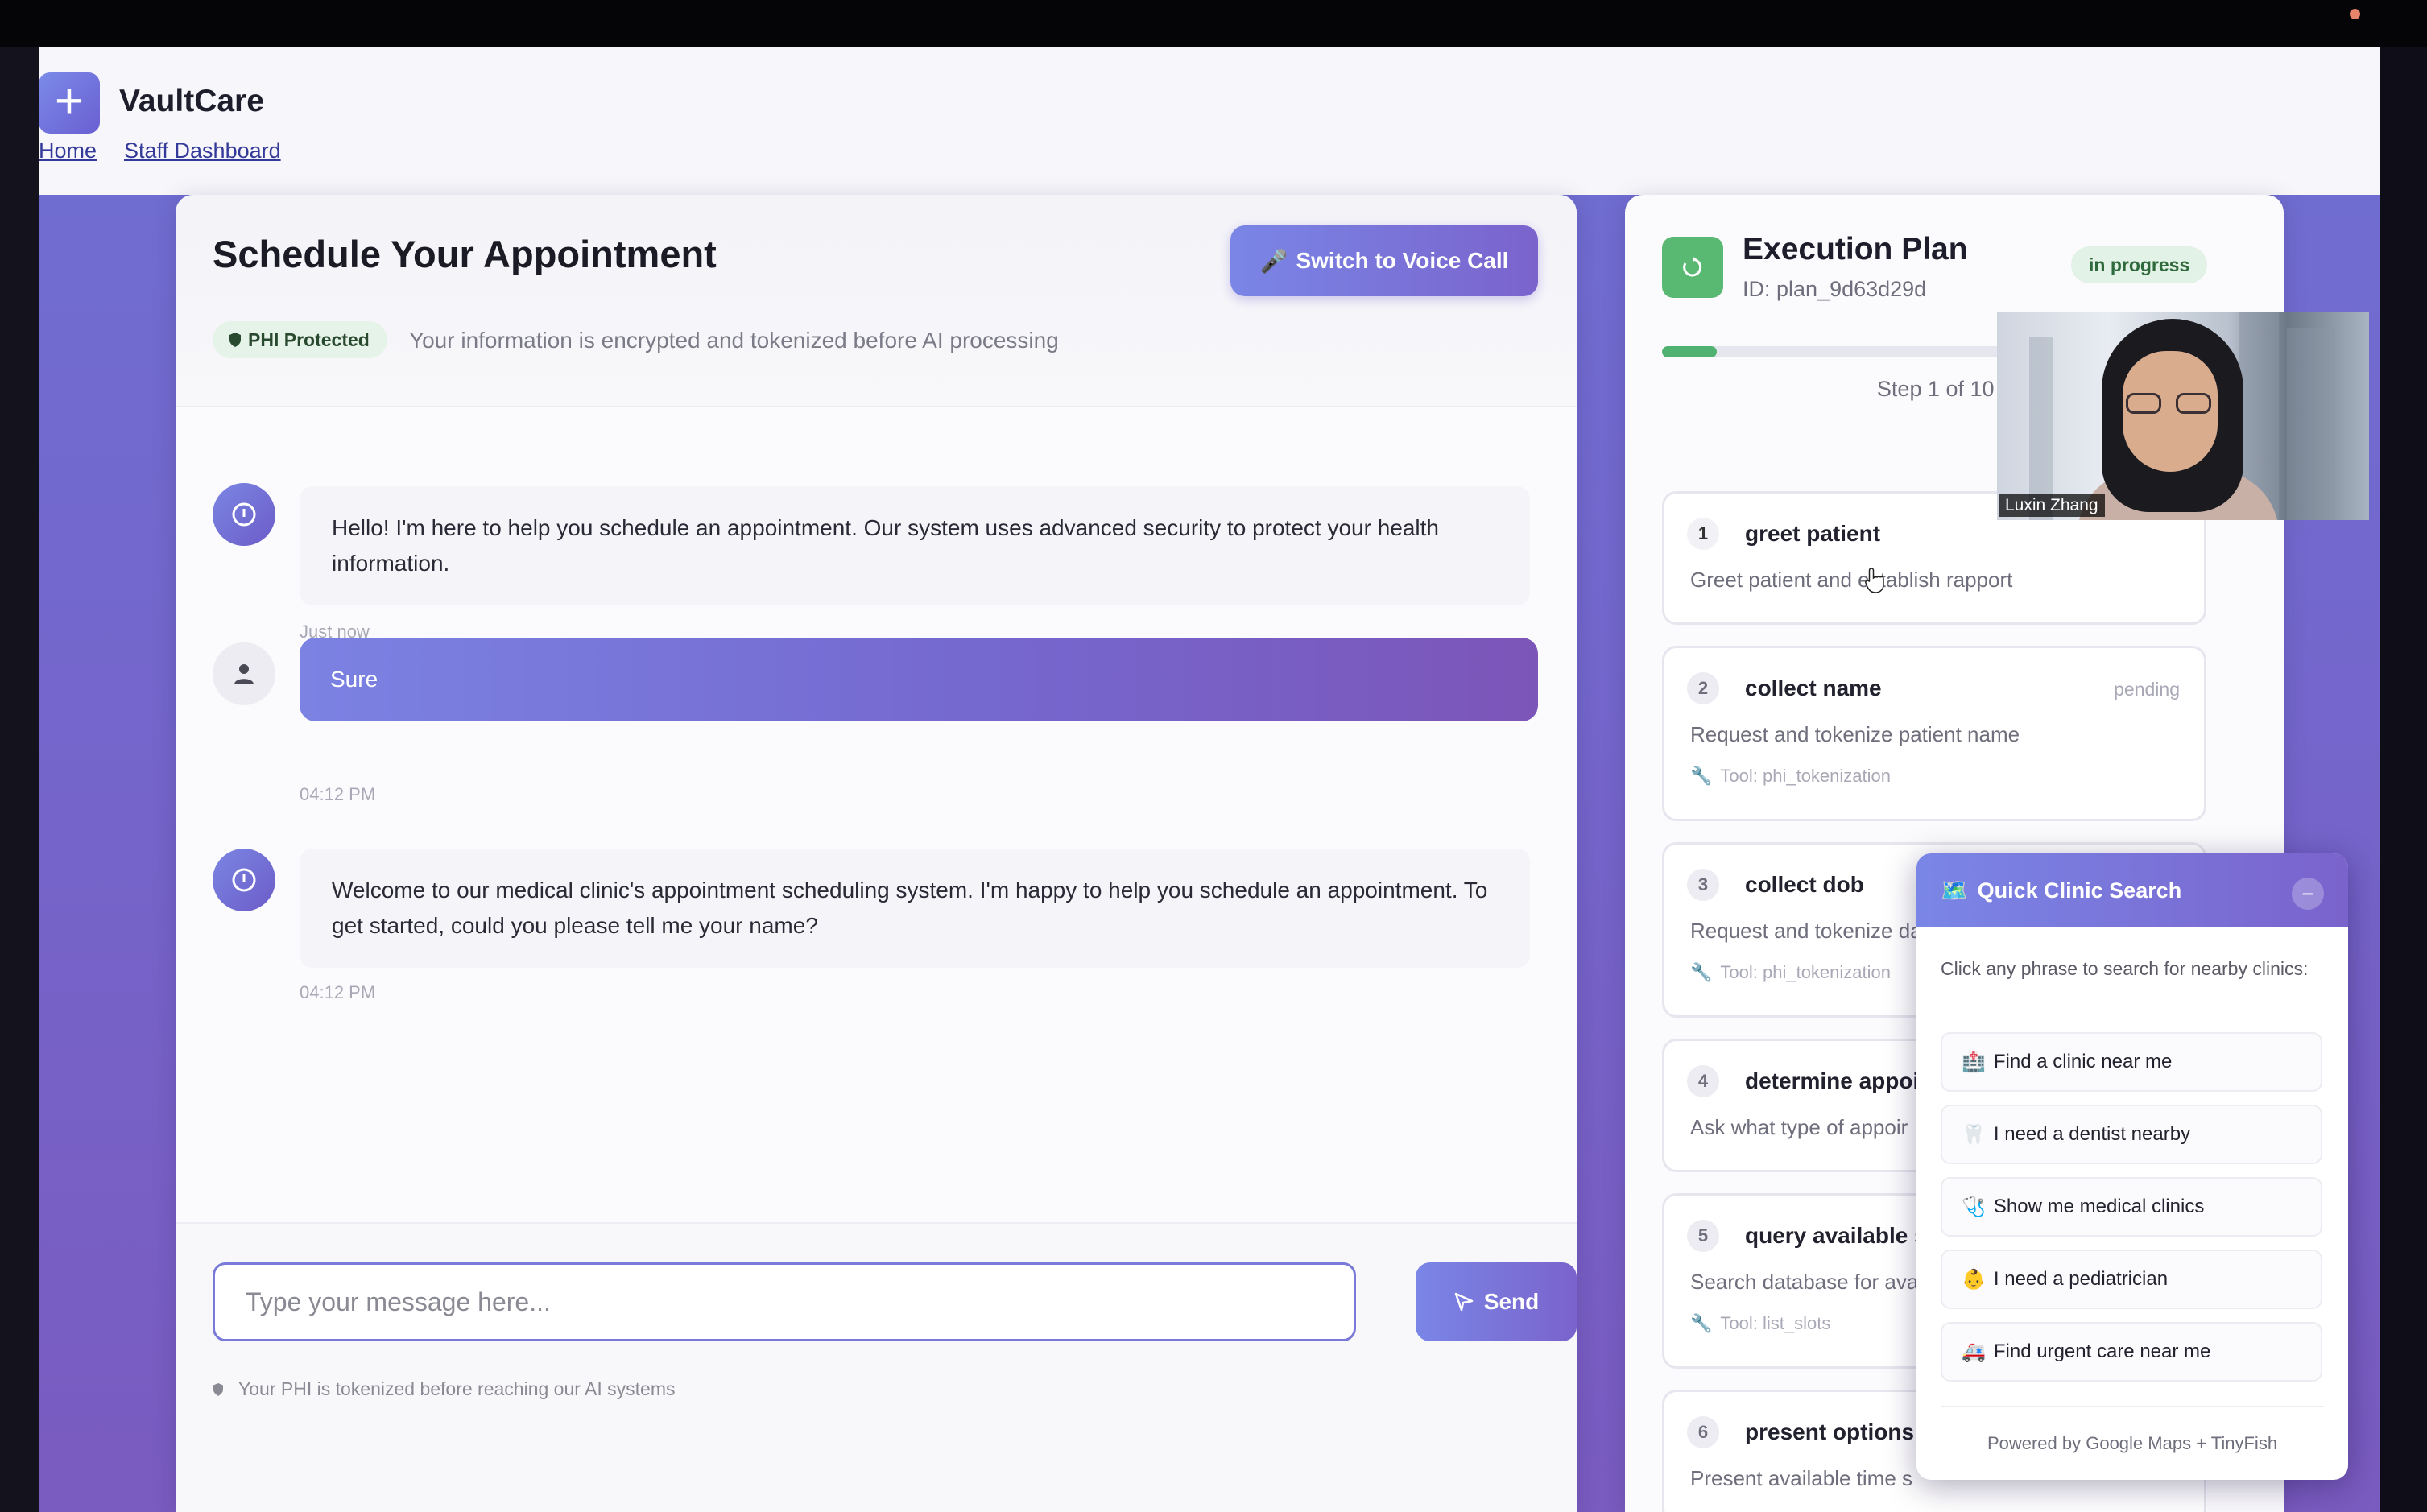 This screenshot has height=1512, width=2427. I want to click on phrase-button-dentist: 🦷 I need a dentist nearby, so click(2131, 1134).